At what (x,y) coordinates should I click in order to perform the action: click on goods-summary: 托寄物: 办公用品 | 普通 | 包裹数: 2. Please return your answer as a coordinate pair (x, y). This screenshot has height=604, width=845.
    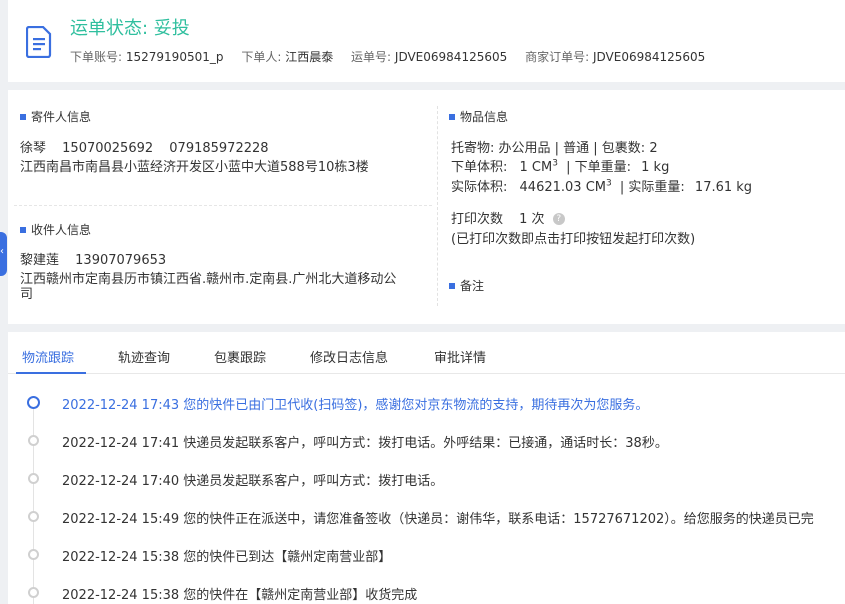
    Looking at the image, I should click on (554, 148).